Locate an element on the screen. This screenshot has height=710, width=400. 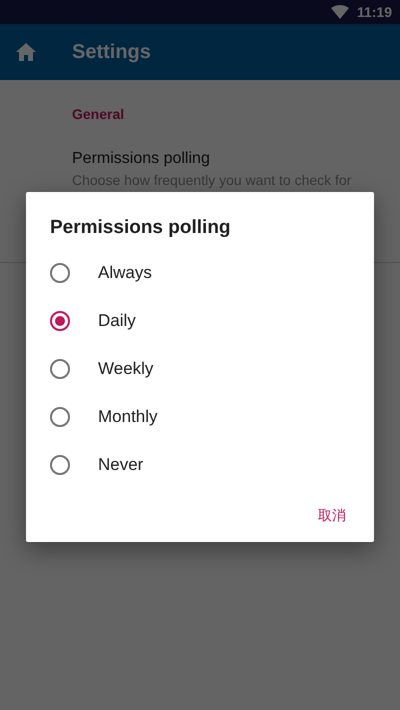
toolbar-title: Settings is located at coordinates (111, 52).